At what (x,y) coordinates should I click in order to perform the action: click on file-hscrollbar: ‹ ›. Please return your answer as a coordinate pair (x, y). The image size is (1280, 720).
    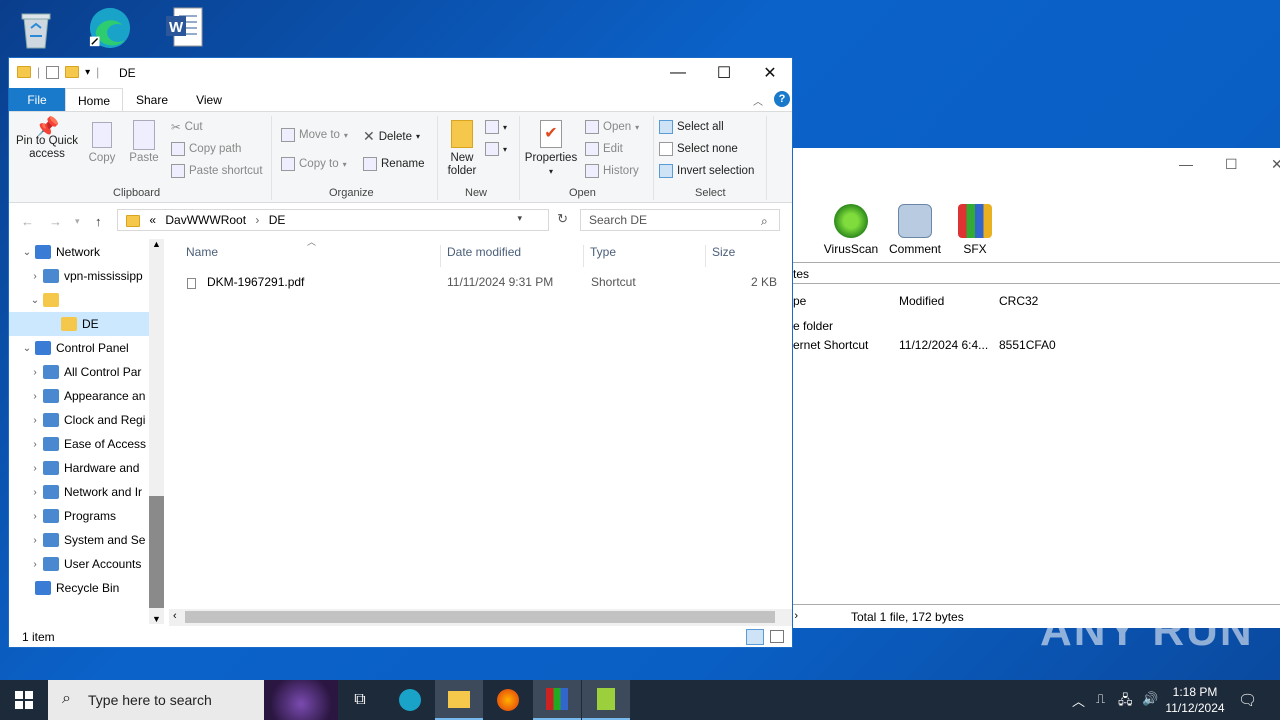
    Looking at the image, I should click on (483, 617).